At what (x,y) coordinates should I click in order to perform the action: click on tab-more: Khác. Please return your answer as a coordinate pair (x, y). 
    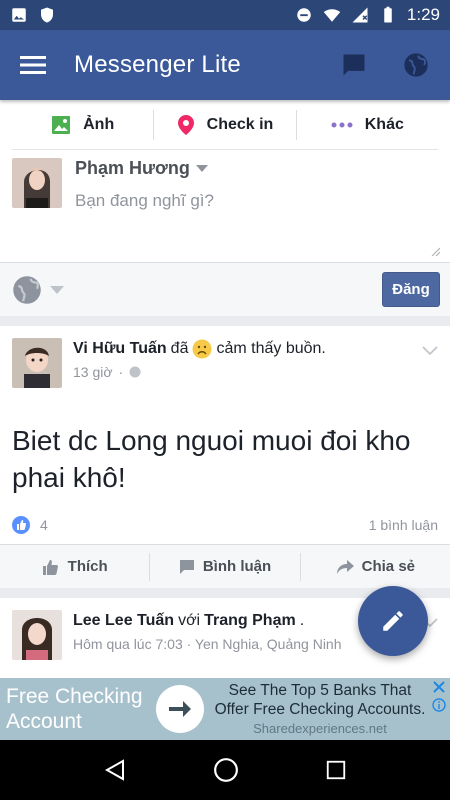
    Looking at the image, I should click on (366, 124).